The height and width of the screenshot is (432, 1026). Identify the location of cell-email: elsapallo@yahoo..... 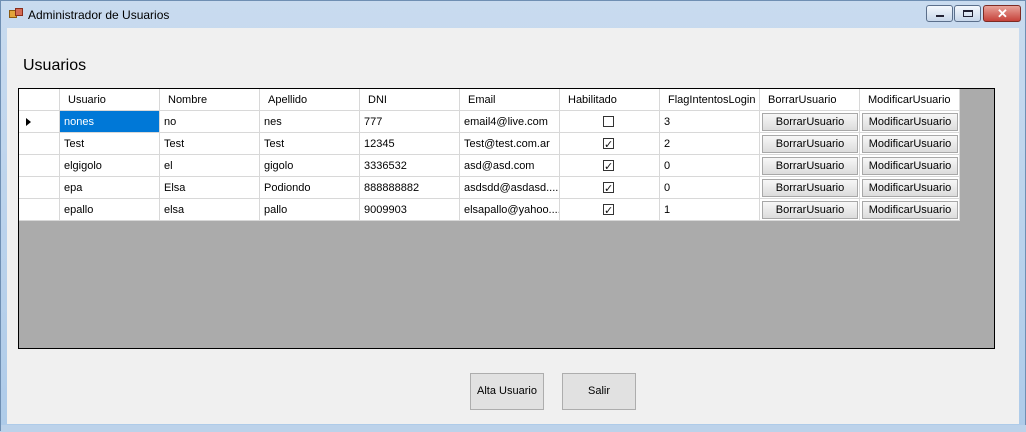
(510, 210).